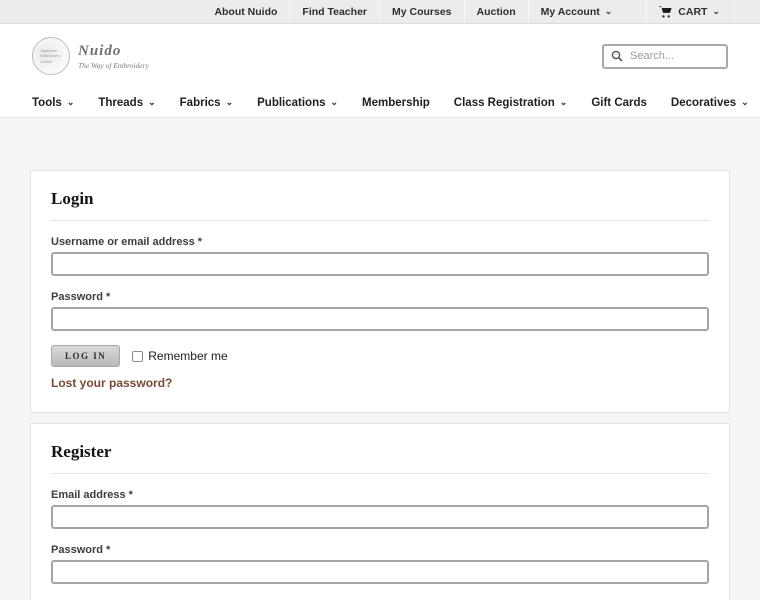  I want to click on register-title: Register, so click(81, 451).